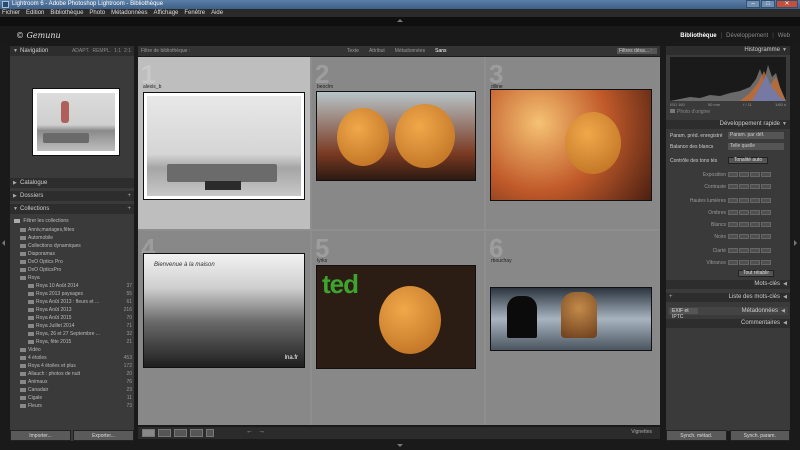 The image size is (800, 450). Describe the element at coordinates (728, 297) in the screenshot. I see `keyword-list-header: + Liste des mots-clés ◀` at that location.